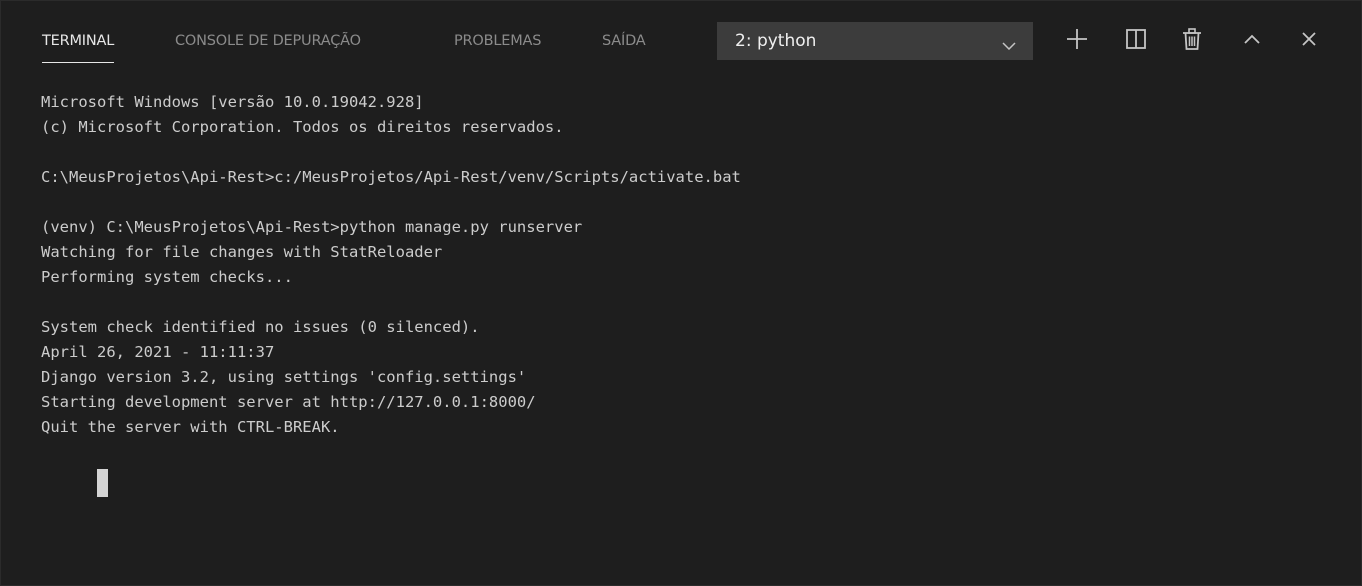 This screenshot has width=1362, height=586. Describe the element at coordinates (1009, 44) in the screenshot. I see `chevron-down-icon` at that location.